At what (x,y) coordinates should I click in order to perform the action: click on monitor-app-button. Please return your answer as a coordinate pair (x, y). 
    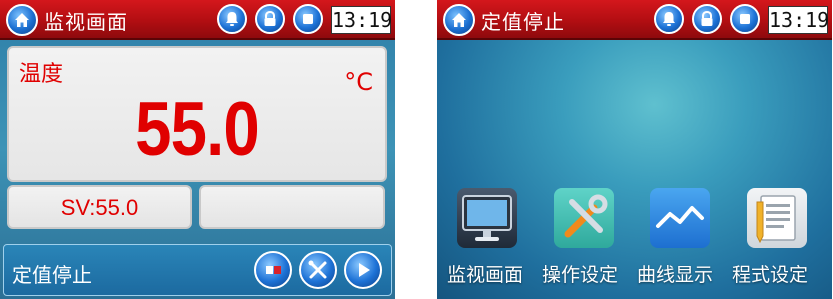
    Looking at the image, I should click on (487, 218).